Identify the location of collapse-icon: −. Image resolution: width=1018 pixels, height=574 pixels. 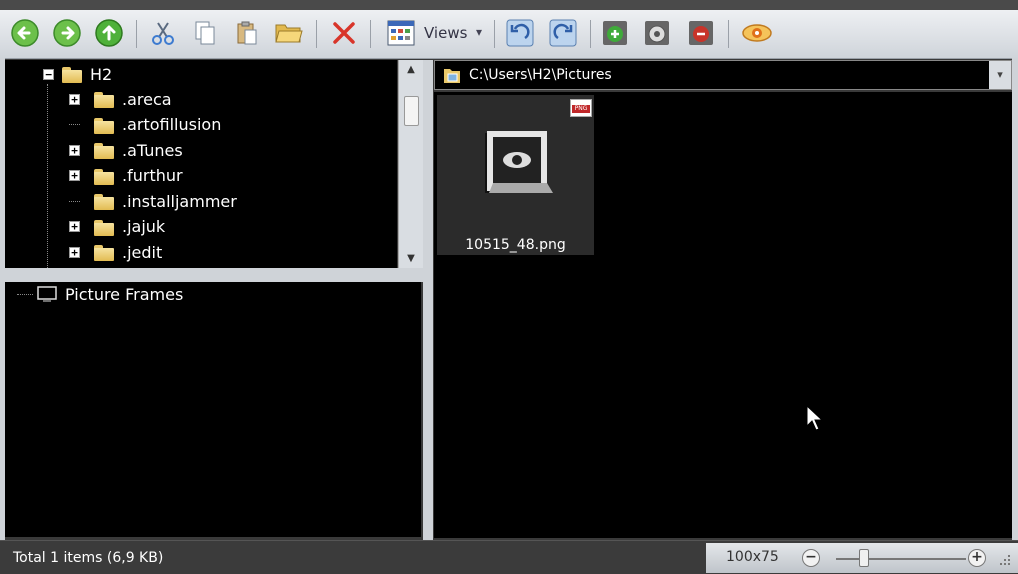
(48, 74).